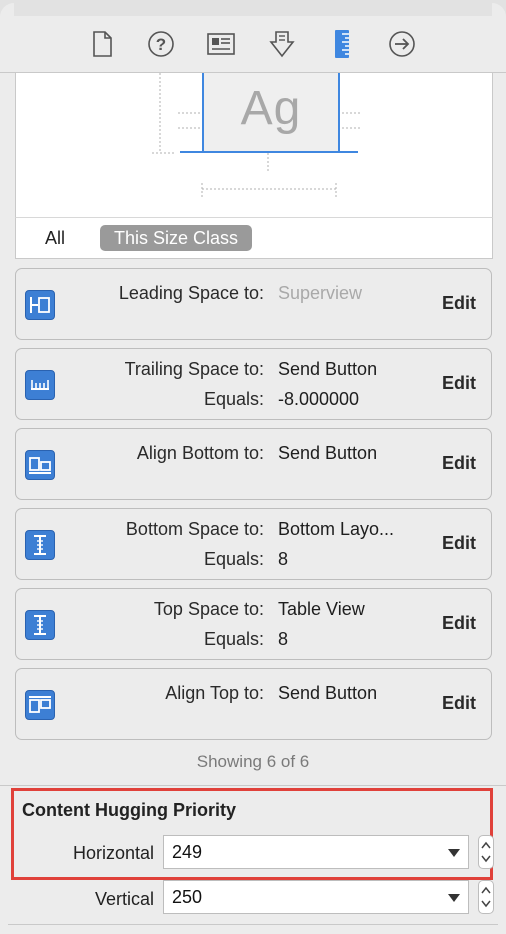  Describe the element at coordinates (187, 897) in the screenshot. I see `vertical-priority-value: 250` at that location.